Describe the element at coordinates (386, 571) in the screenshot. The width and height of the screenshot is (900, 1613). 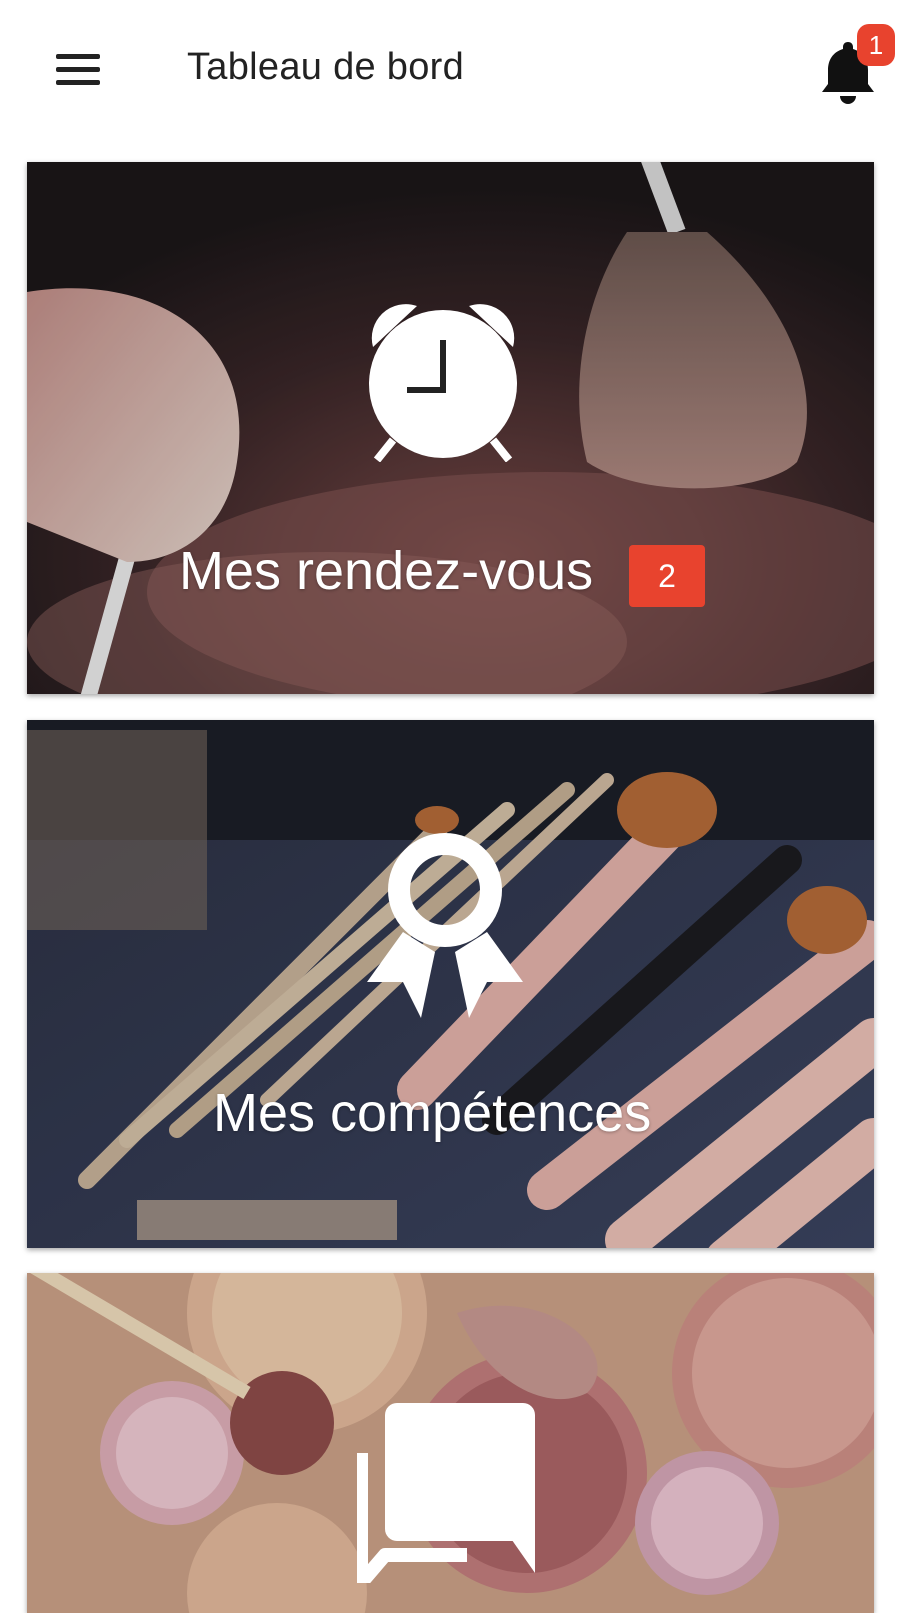
I see `appointments-label: Mes rendez-vous` at that location.